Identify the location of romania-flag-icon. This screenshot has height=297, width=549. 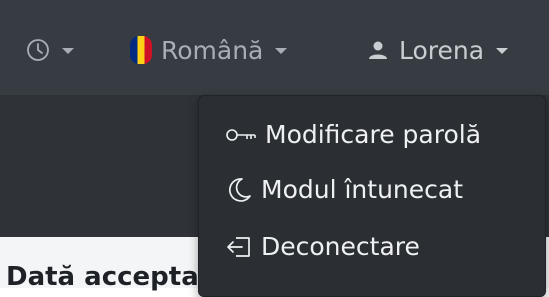
(141, 50).